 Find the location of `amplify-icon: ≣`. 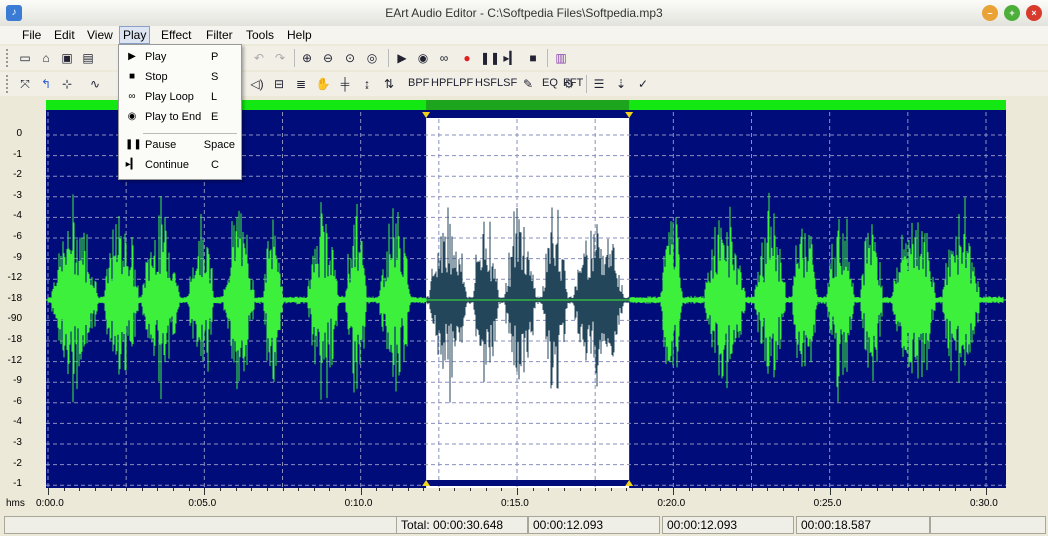

amplify-icon: ≣ is located at coordinates (301, 84).